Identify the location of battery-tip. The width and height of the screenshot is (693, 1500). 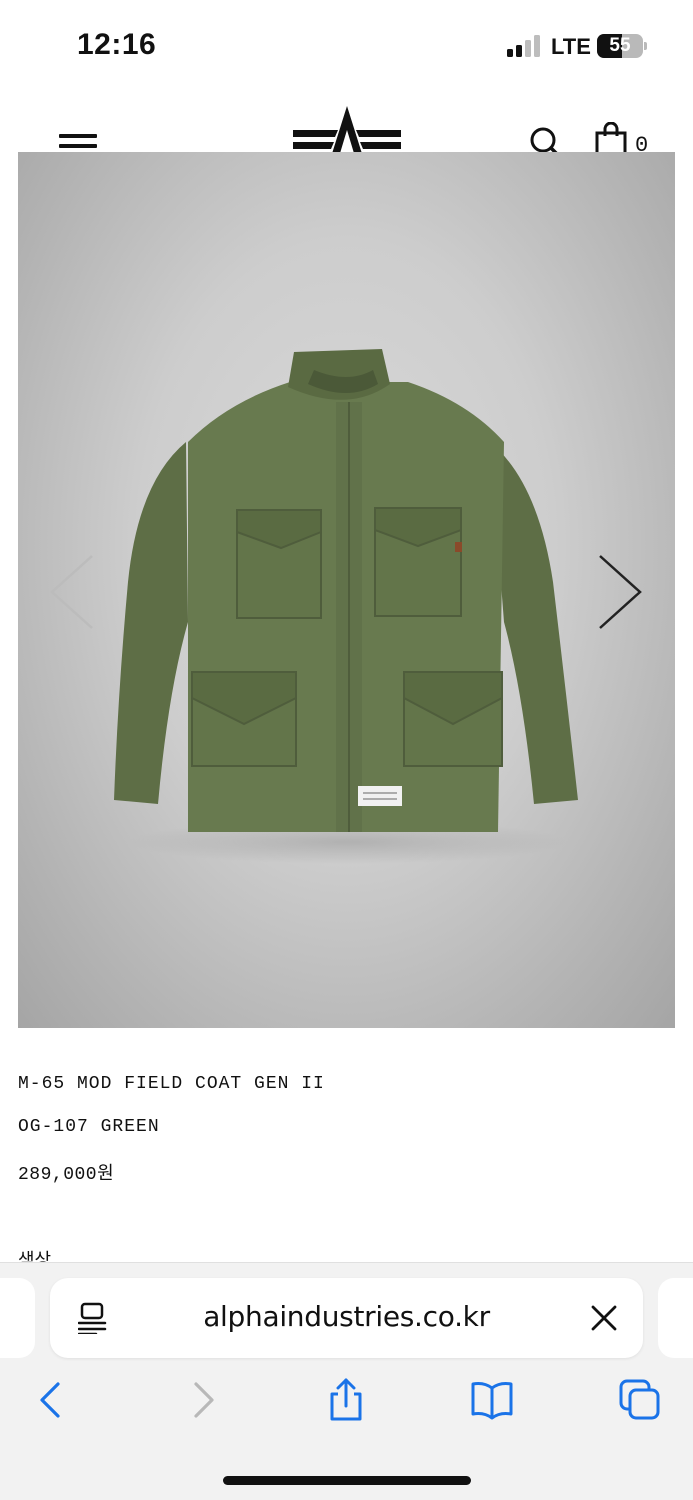
(645, 46).